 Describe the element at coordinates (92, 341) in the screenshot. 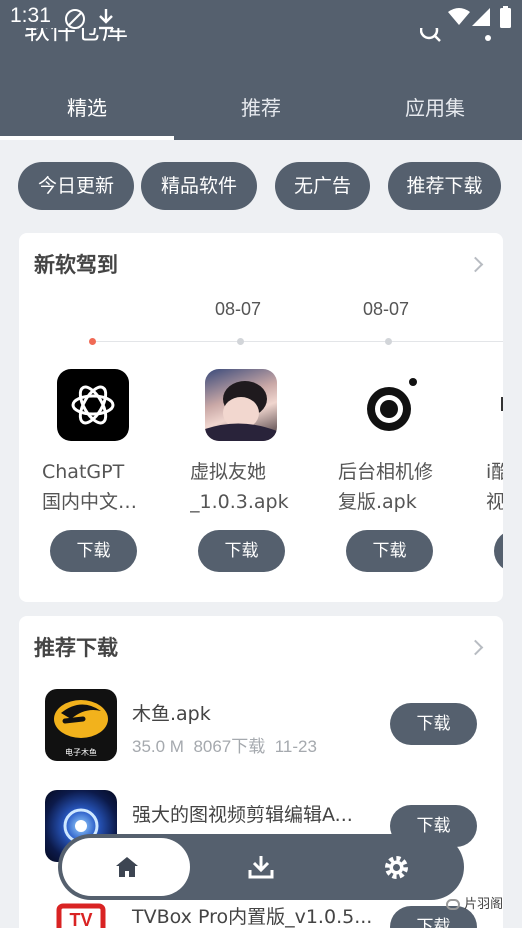

I see `timeline-dot-active` at that location.